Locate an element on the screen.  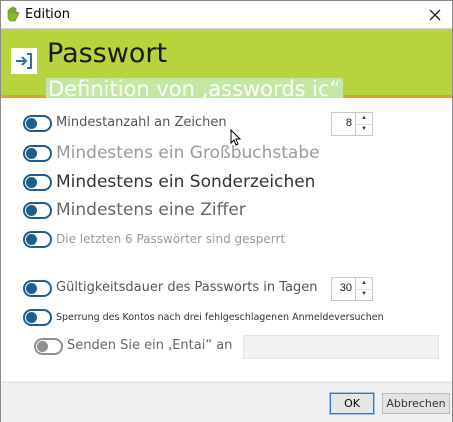
label-digit: Mindestens eine Ziffer is located at coordinates (151, 210).